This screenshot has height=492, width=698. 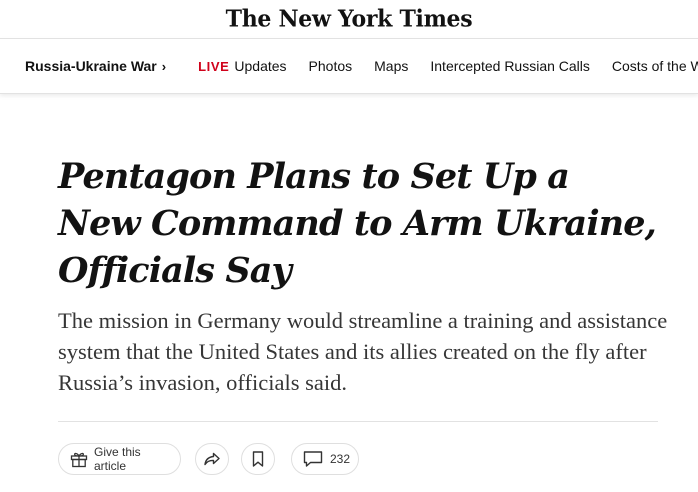 I want to click on nav-item-photos: Photos, so click(x=331, y=66).